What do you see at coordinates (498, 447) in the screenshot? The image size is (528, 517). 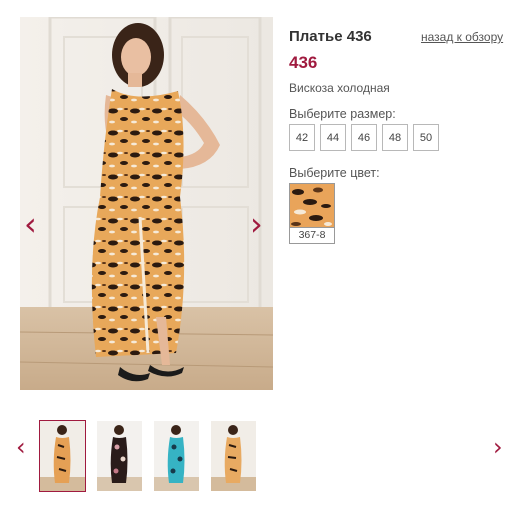 I see `thumbnails-next-arrow-icon: ›` at bounding box center [498, 447].